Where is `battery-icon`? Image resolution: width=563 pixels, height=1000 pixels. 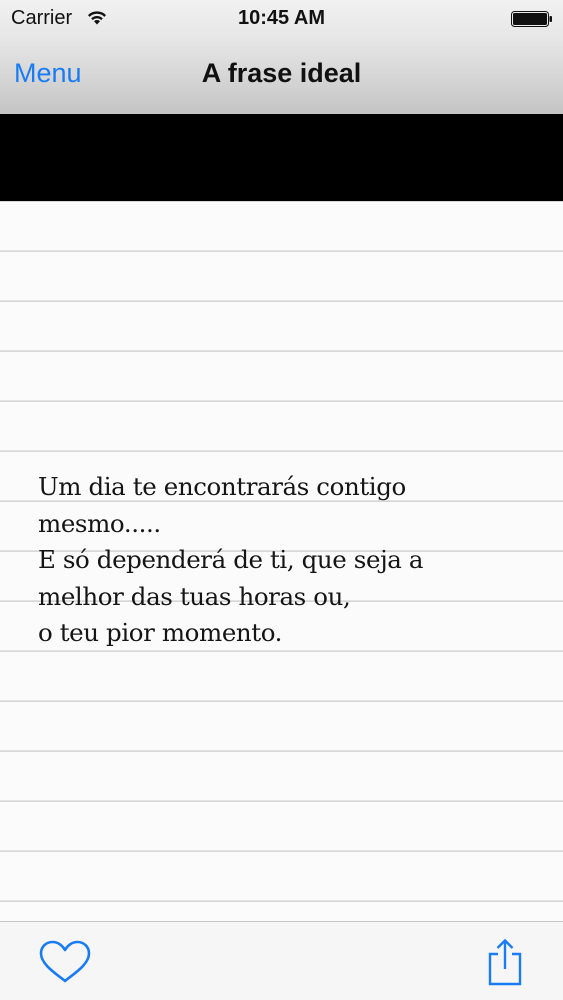 battery-icon is located at coordinates (531, 19).